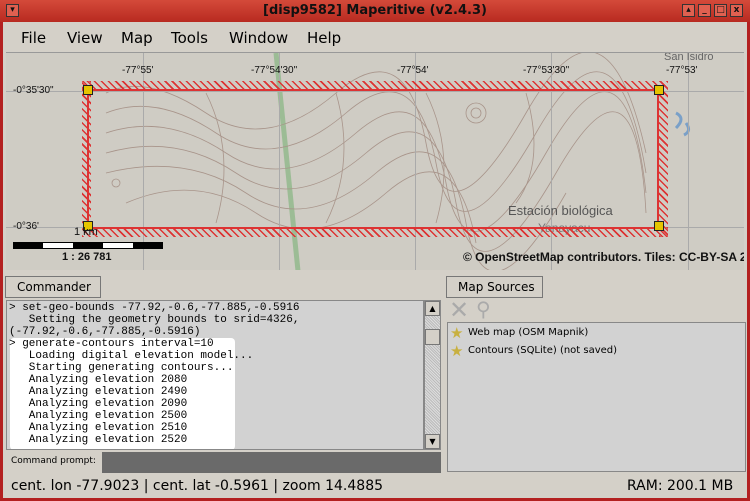 Image resolution: width=750 pixels, height=501 pixels. Describe the element at coordinates (12, 10) in the screenshot. I see `window-menu-button: ▾` at that location.